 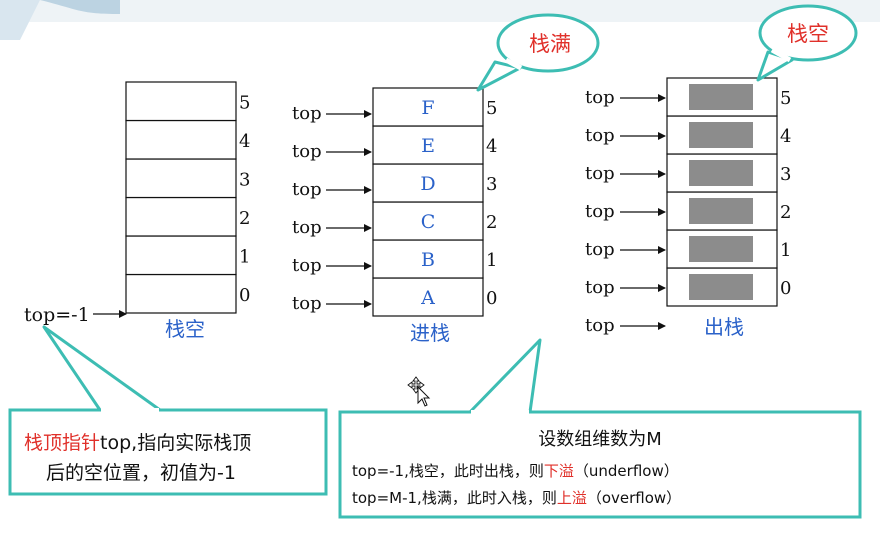 What do you see at coordinates (57, 315) in the screenshot?
I see `top-minus-one-label: top=-1` at bounding box center [57, 315].